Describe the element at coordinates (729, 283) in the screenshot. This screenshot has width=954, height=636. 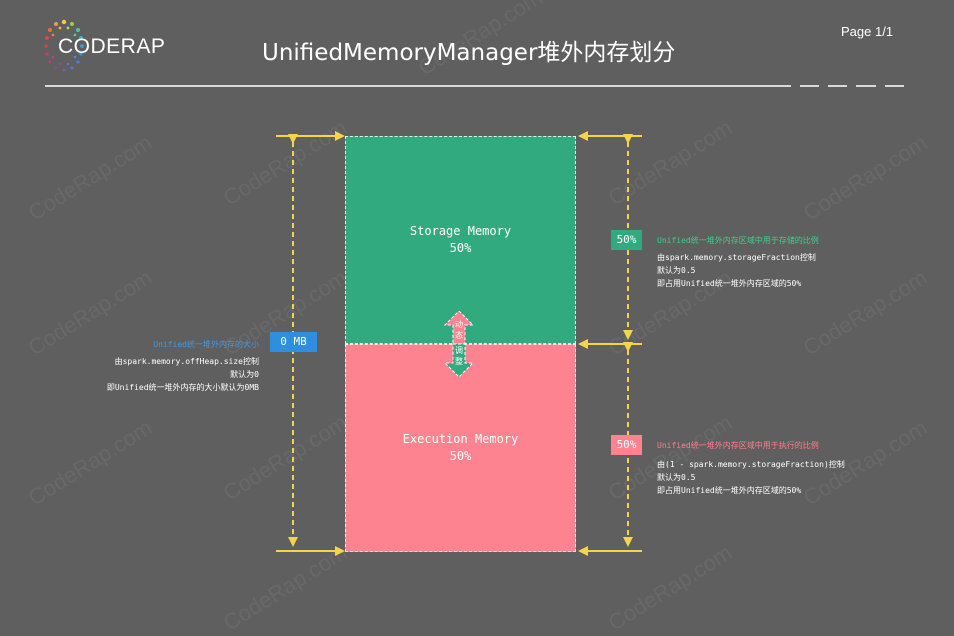
I see `storage-fraction-line-3: 即占用Unified统一堆外内存区域的50%` at that location.